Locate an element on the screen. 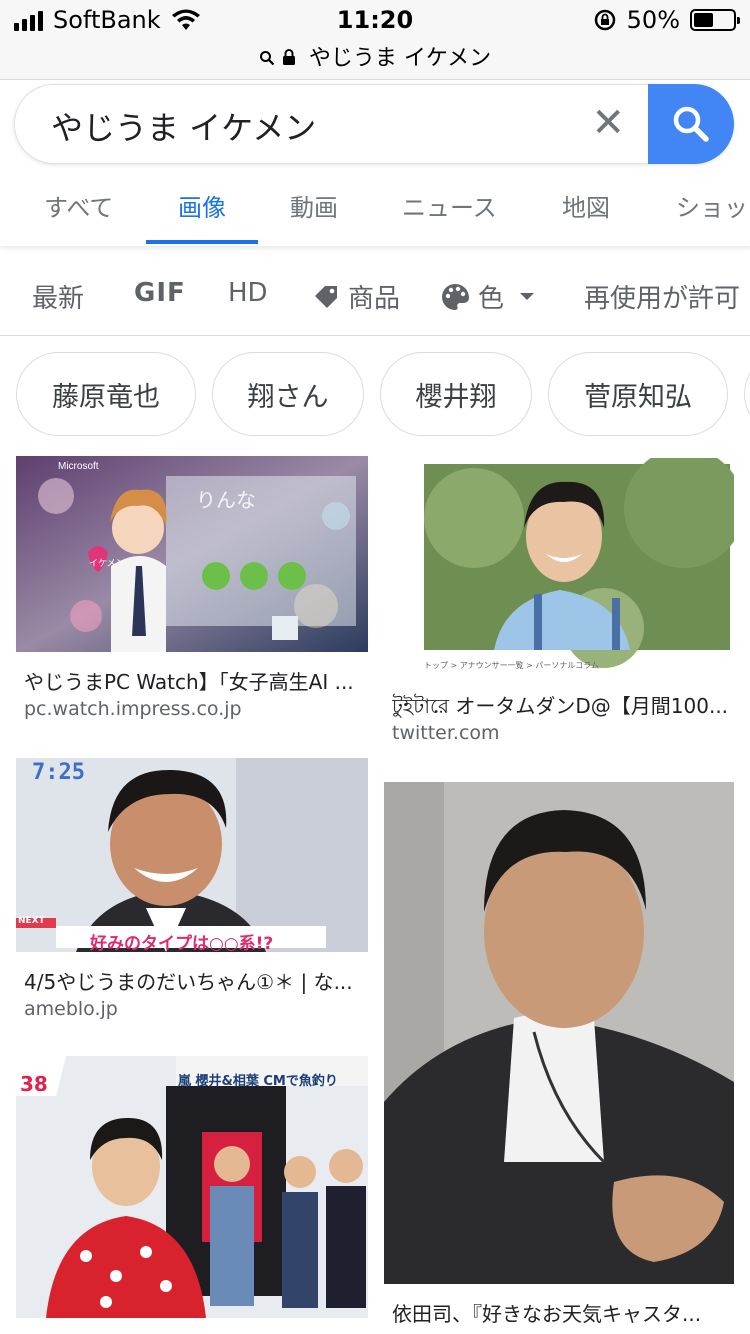 This screenshot has height=1334, width=750. tool-product: 商品 is located at coordinates (356, 296).